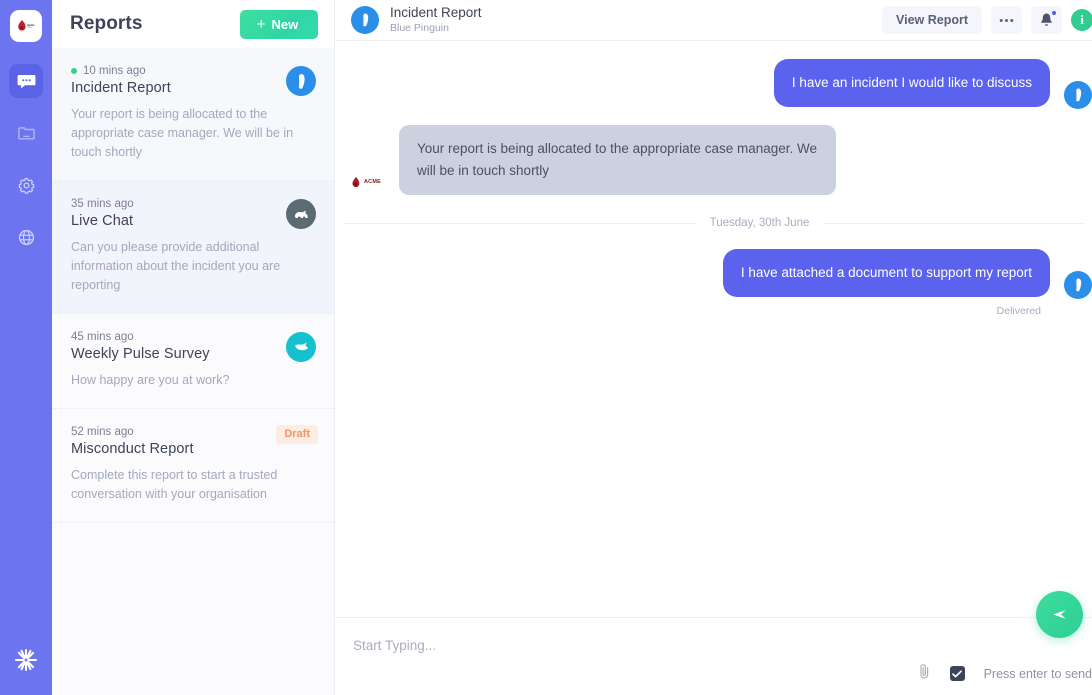 The image size is (1092, 695). I want to click on rail-item-sparkle, so click(26, 660).